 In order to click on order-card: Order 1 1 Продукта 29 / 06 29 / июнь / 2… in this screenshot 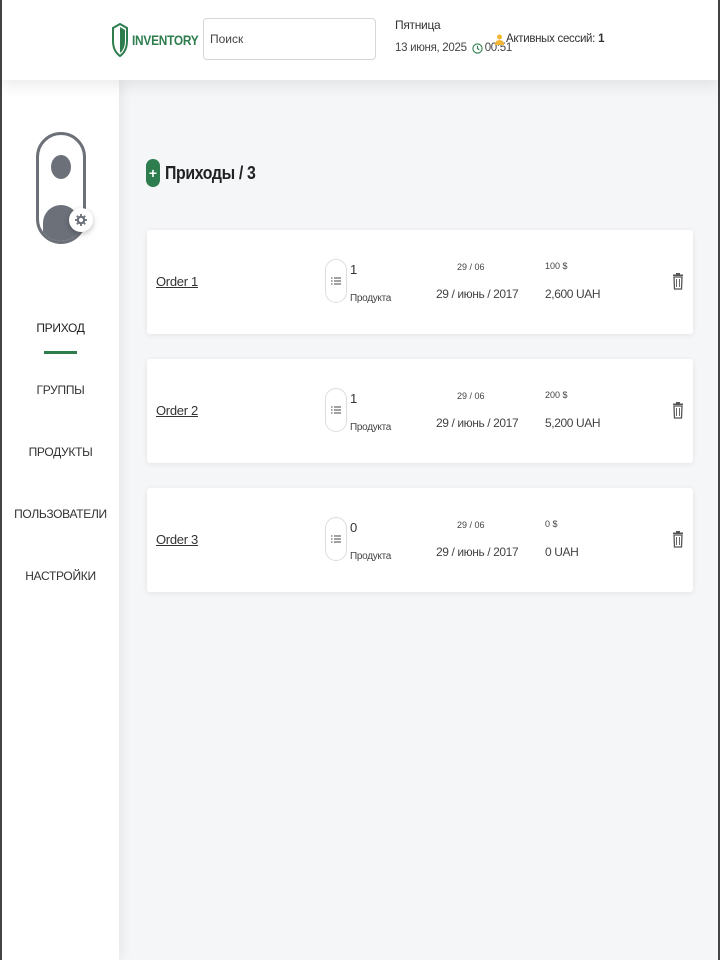, I will do `click(420, 282)`.